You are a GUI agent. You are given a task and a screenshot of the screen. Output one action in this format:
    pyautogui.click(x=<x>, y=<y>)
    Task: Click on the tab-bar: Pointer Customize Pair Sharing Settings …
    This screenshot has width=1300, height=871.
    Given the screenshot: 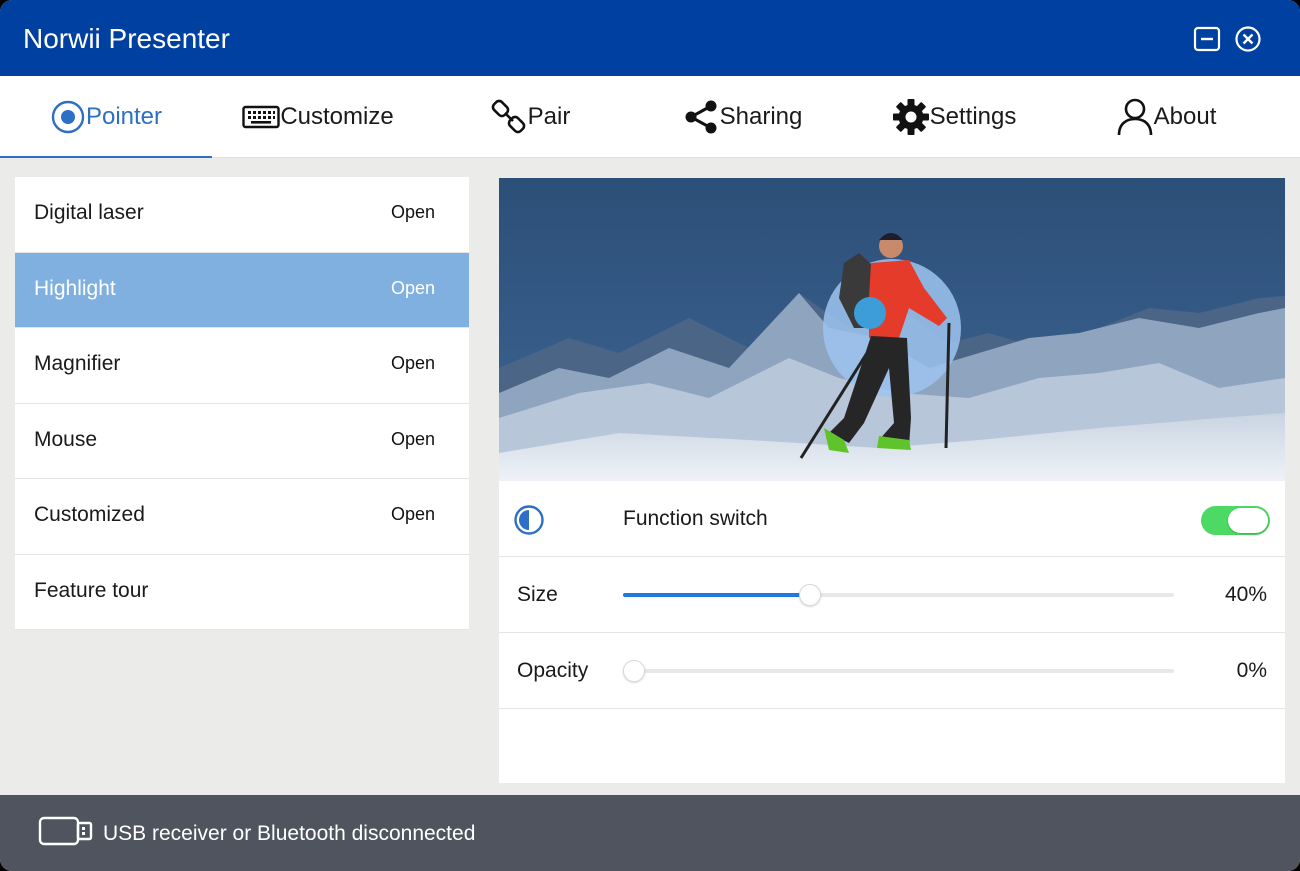 What is the action you would take?
    pyautogui.click(x=650, y=117)
    